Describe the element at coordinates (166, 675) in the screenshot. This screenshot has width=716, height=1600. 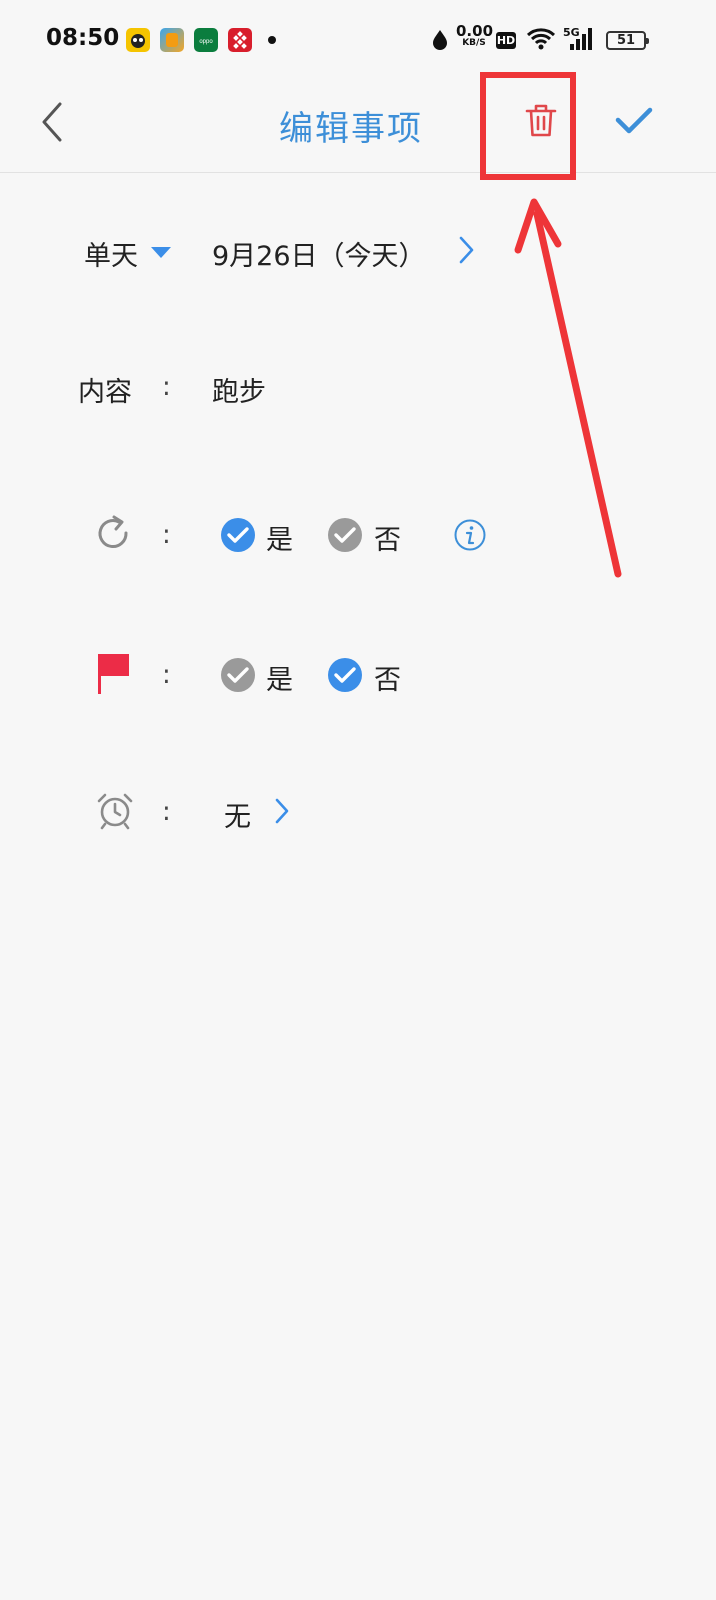
I see `flag-colon: :` at that location.